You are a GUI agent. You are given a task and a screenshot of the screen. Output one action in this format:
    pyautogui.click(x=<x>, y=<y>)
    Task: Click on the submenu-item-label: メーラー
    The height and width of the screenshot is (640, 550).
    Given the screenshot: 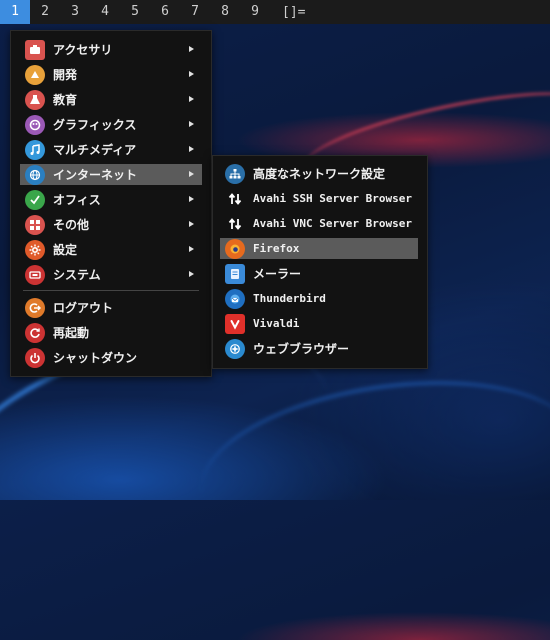 What is the action you would take?
    pyautogui.click(x=277, y=274)
    